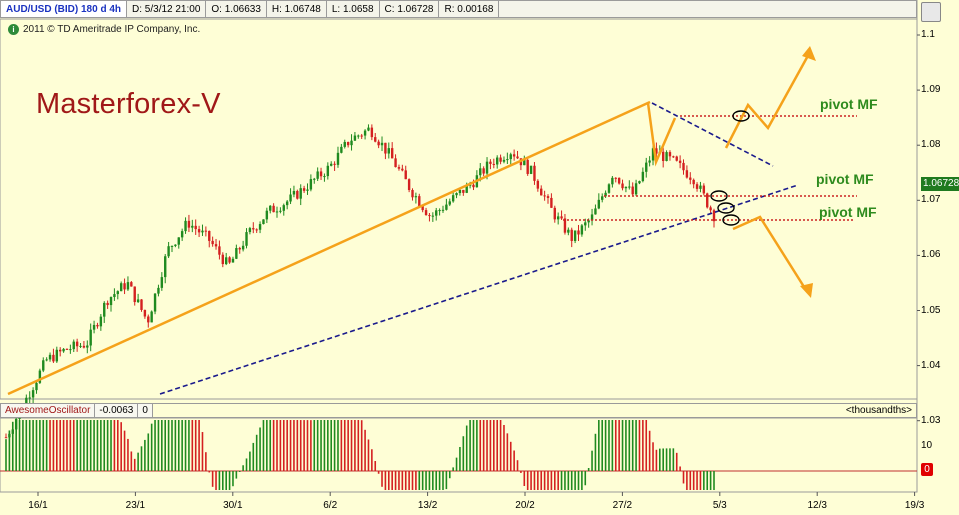 The image size is (959, 515). What do you see at coordinates (817, 505) in the screenshot?
I see `x-tick-label: 12/3` at bounding box center [817, 505].